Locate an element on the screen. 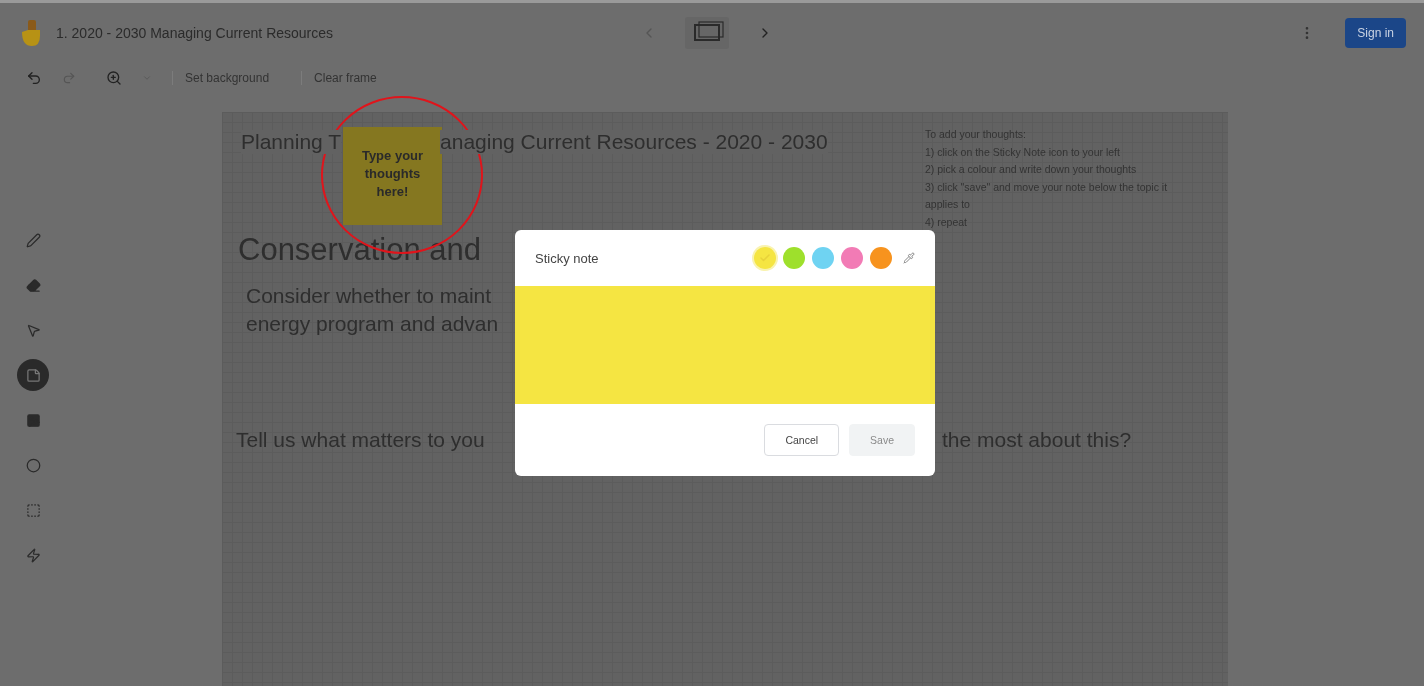  selection-icon is located at coordinates (33, 510).